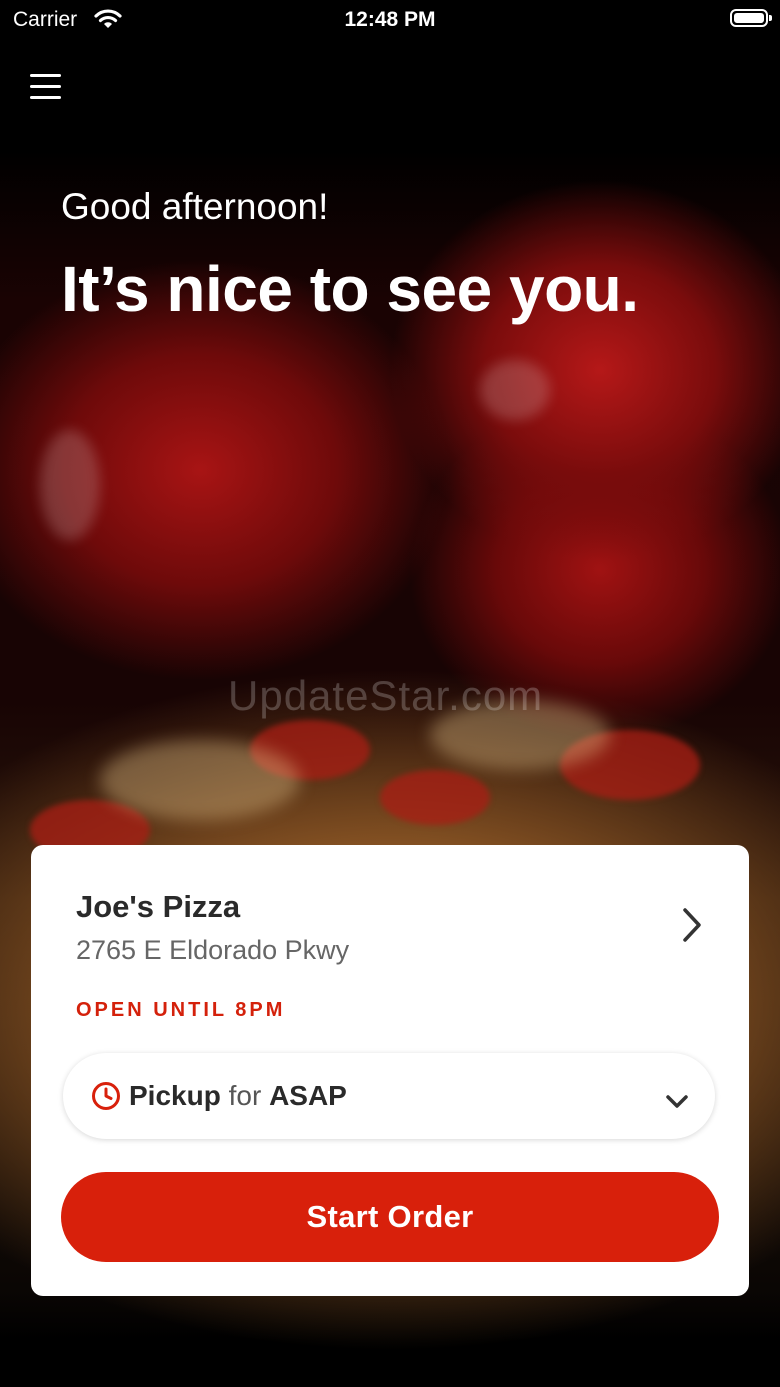 The height and width of the screenshot is (1387, 780). What do you see at coordinates (46, 89) in the screenshot?
I see `menu-icon` at bounding box center [46, 89].